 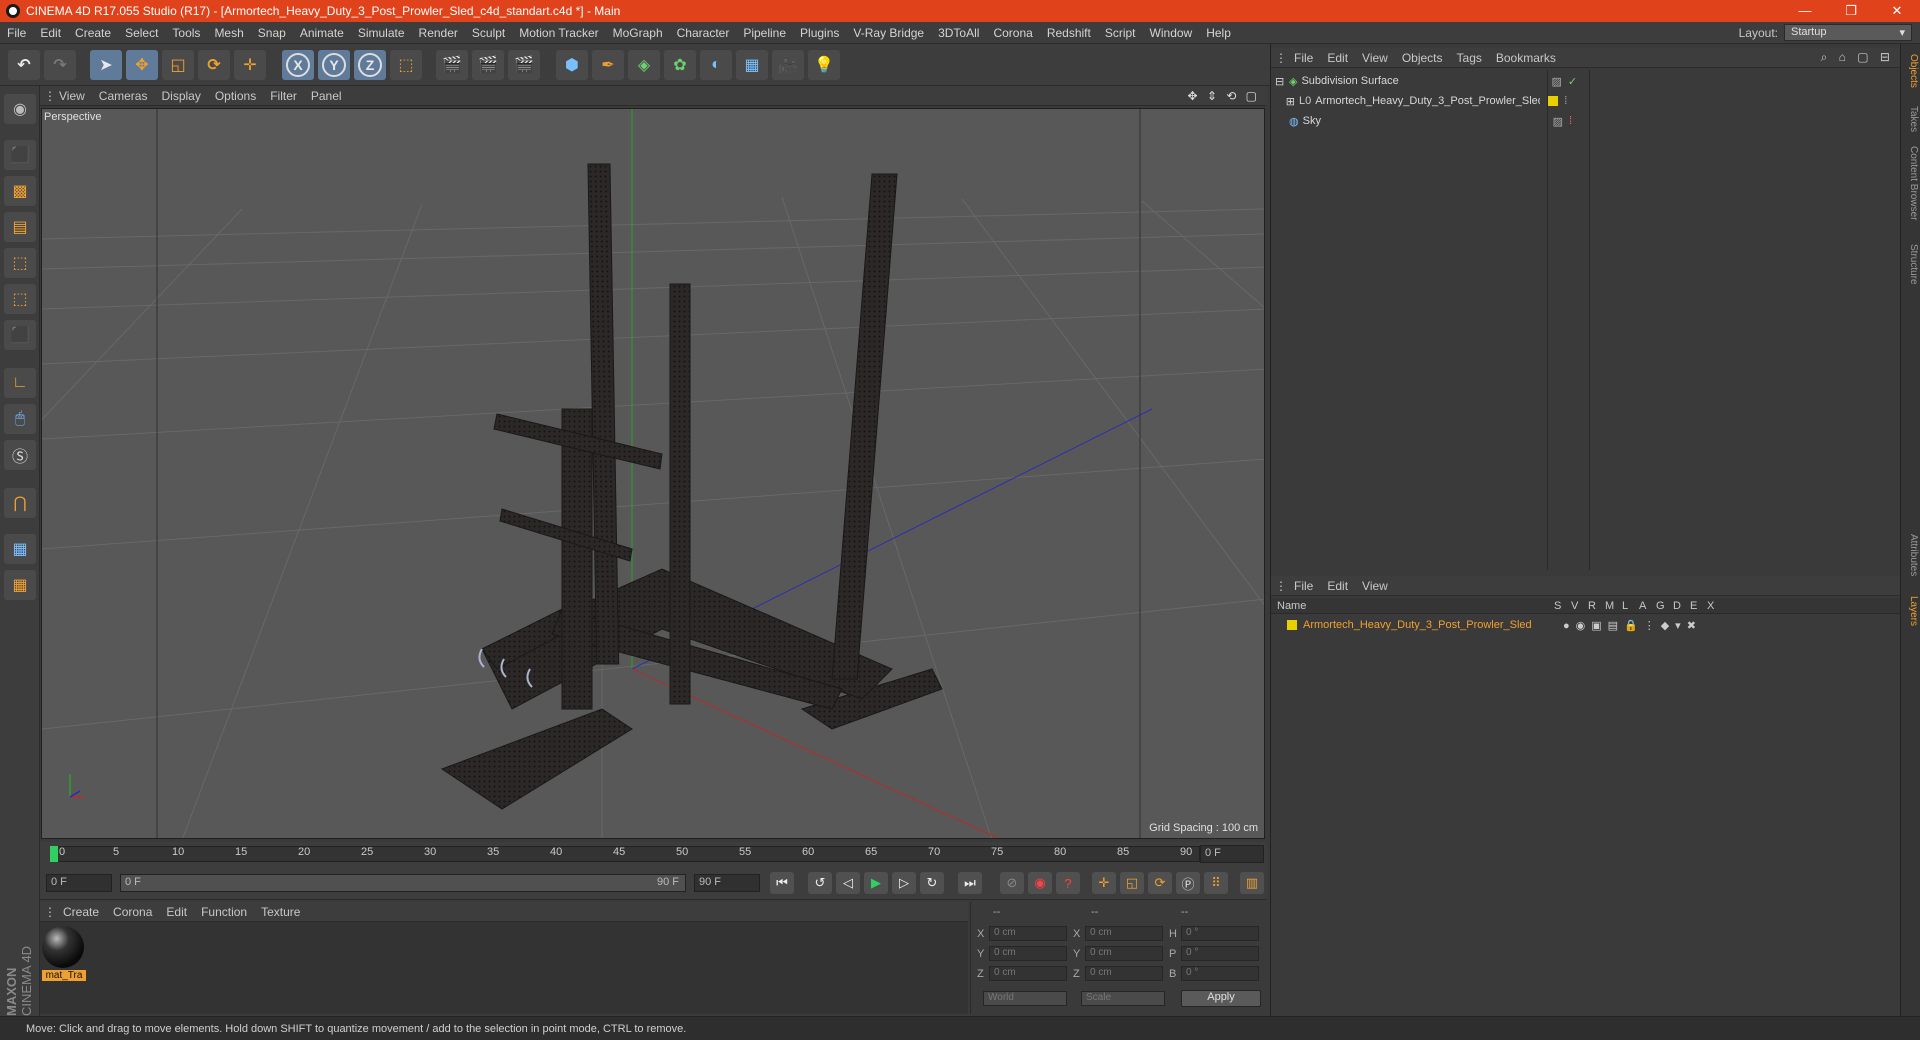 What do you see at coordinates (1160, 883) in the screenshot?
I see `rotation-key-button: ⟳` at bounding box center [1160, 883].